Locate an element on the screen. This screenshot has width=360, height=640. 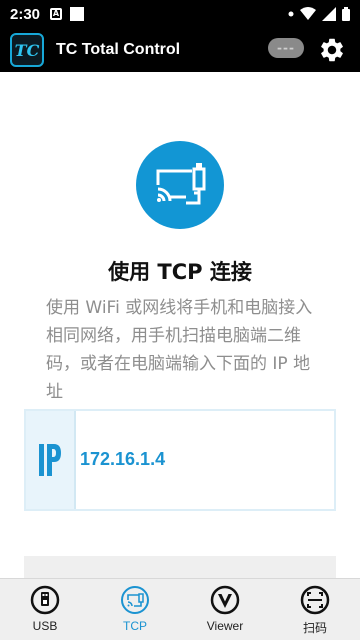
app-bar: TC TC Total Control --- is located at coordinates (180, 50).